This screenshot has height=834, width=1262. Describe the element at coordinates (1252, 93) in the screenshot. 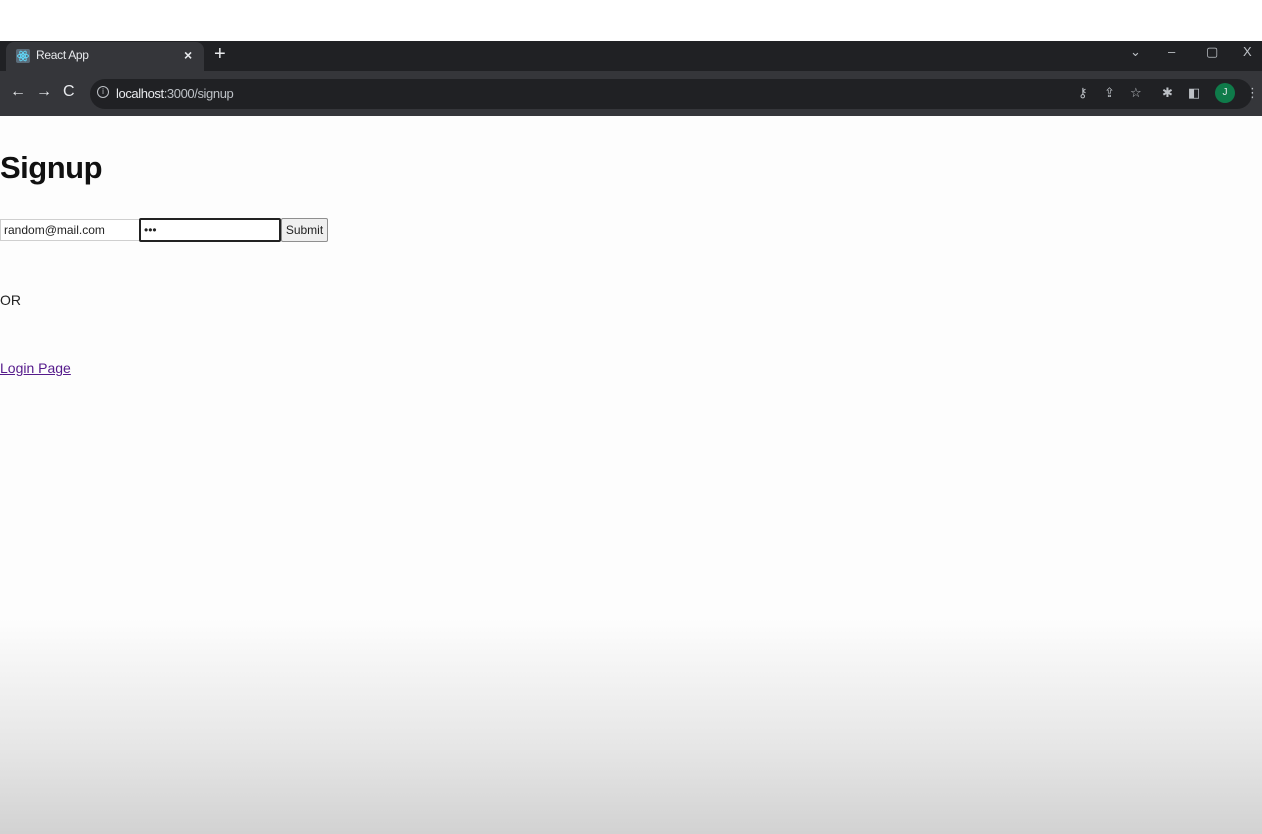

I see `more-menu-icon: ⋮` at that location.